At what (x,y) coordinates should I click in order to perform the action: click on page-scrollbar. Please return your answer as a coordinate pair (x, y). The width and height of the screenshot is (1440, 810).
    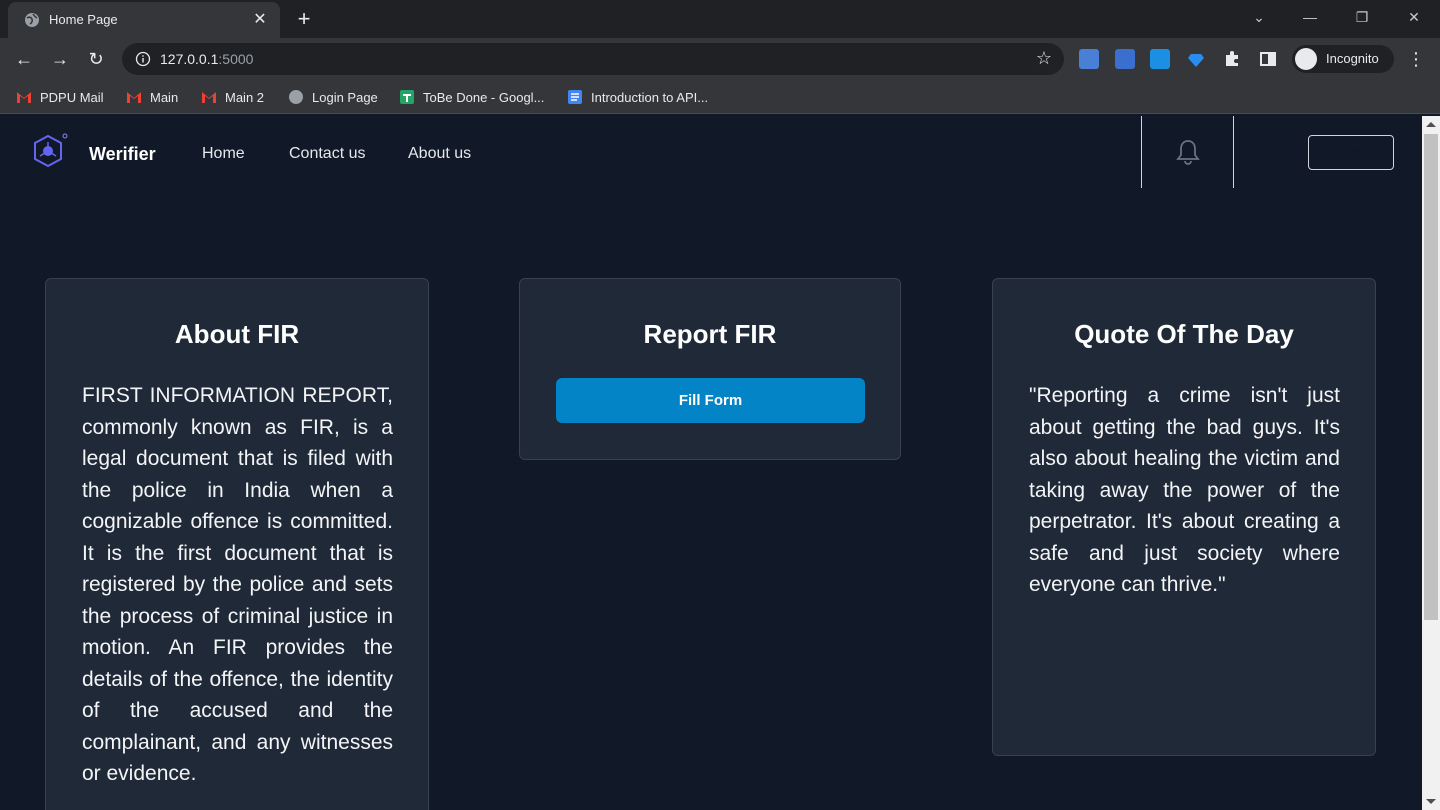
    Looking at the image, I should click on (1431, 463).